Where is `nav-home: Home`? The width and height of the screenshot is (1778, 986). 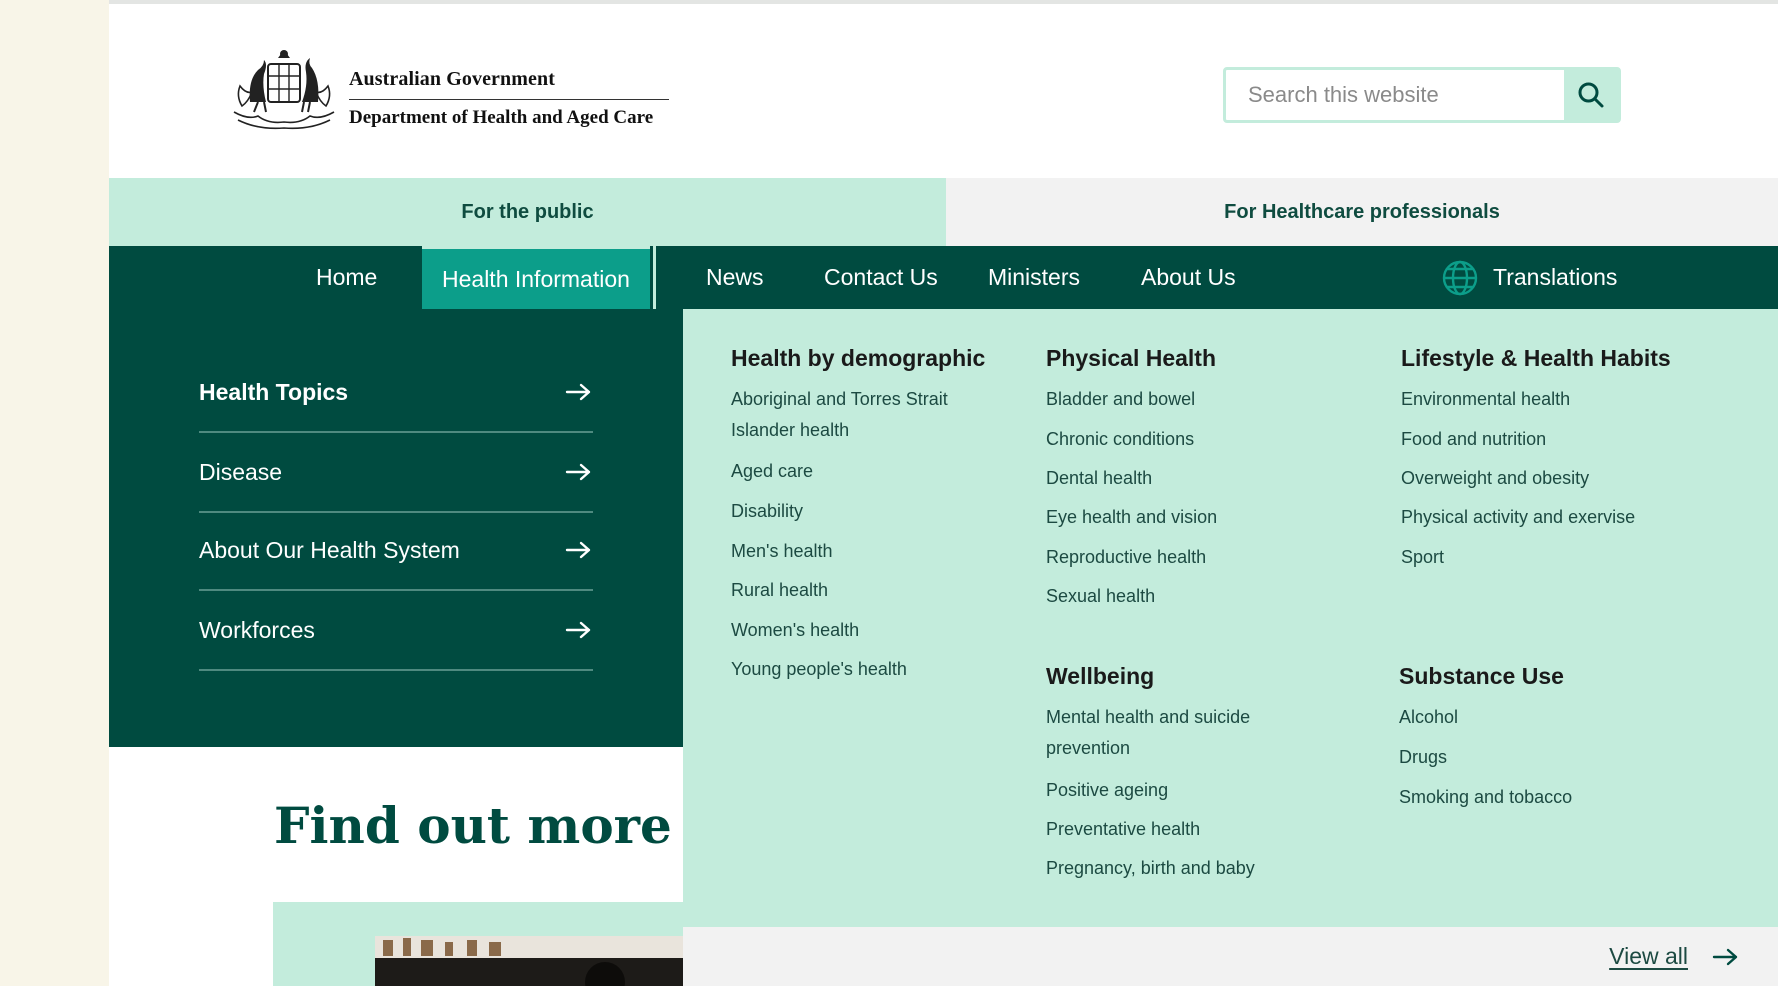 nav-home: Home is located at coordinates (346, 277).